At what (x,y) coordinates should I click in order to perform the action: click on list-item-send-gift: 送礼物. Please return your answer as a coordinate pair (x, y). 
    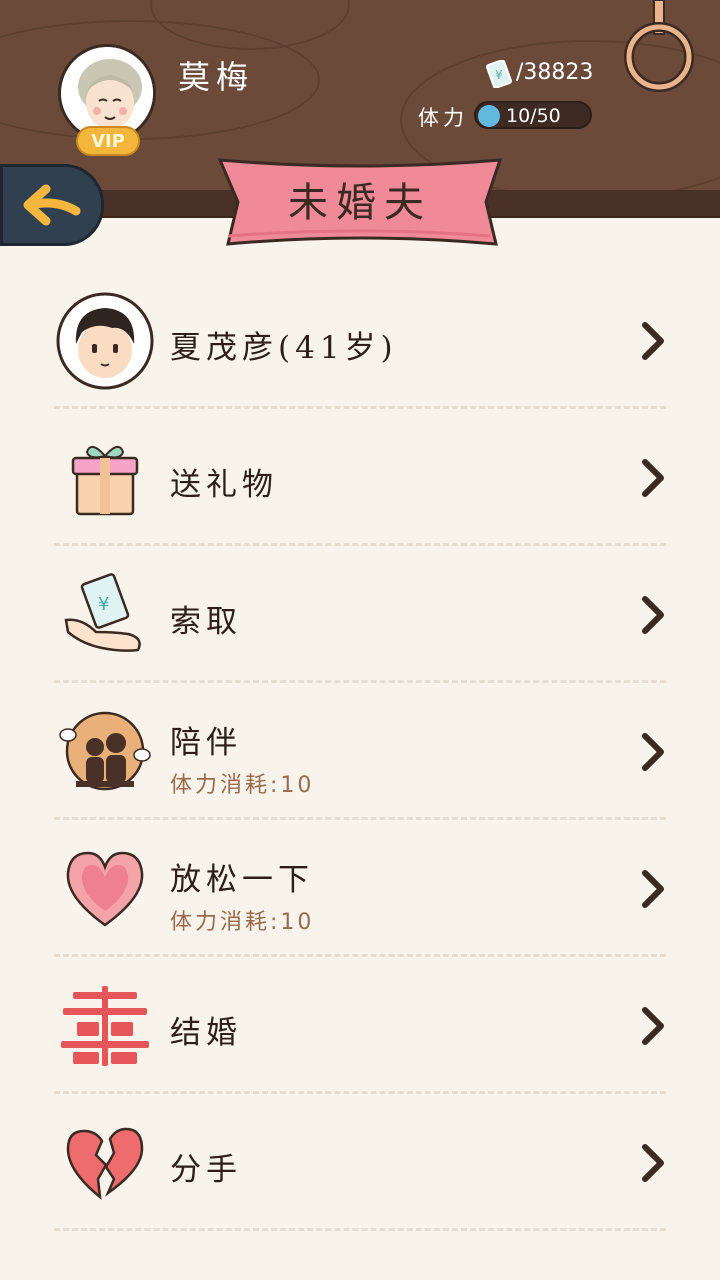
    Looking at the image, I should click on (360, 477).